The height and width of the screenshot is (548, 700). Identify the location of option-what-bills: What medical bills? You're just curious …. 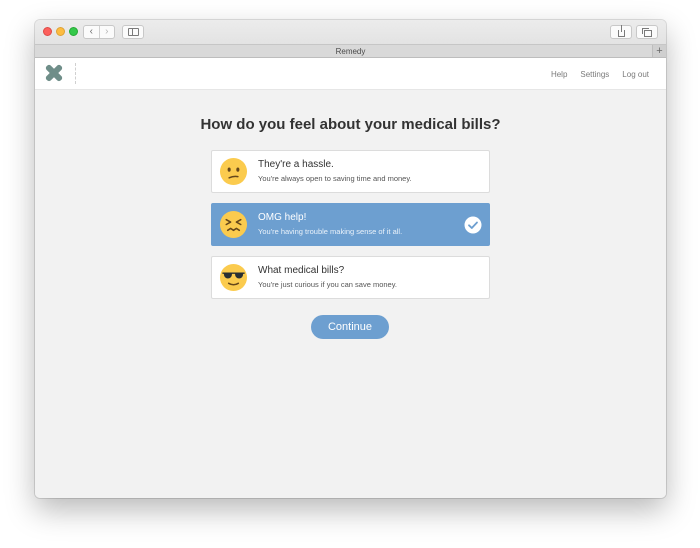
(350, 277).